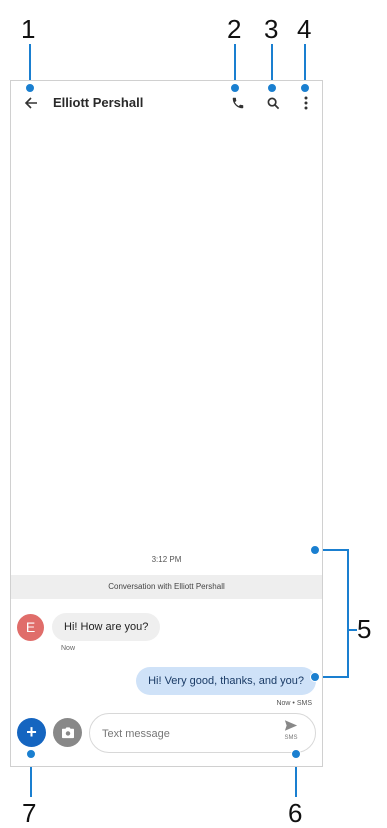  Describe the element at coordinates (29, 813) in the screenshot. I see `callout-number: 7` at that location.